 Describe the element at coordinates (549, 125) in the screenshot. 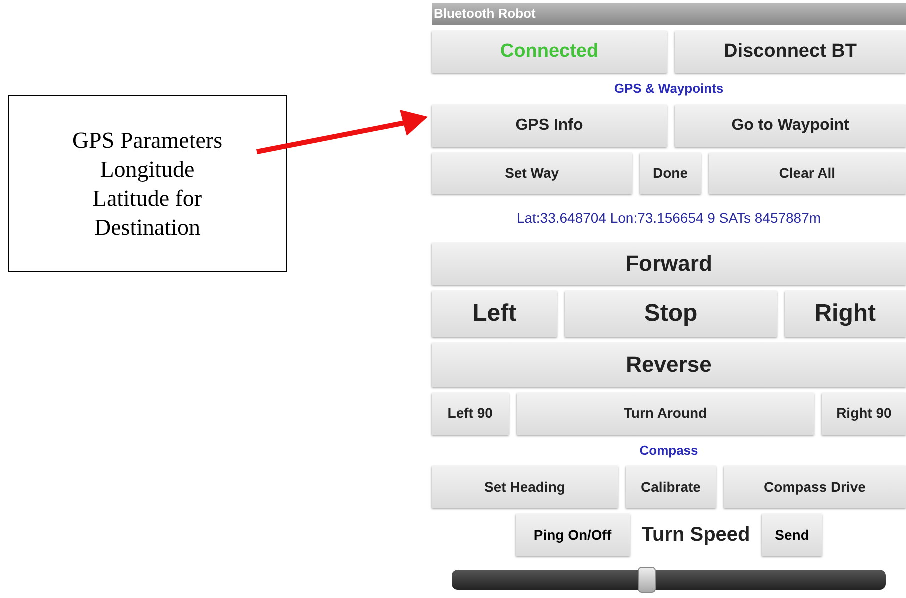

I see `control-button: GPS Info` at that location.